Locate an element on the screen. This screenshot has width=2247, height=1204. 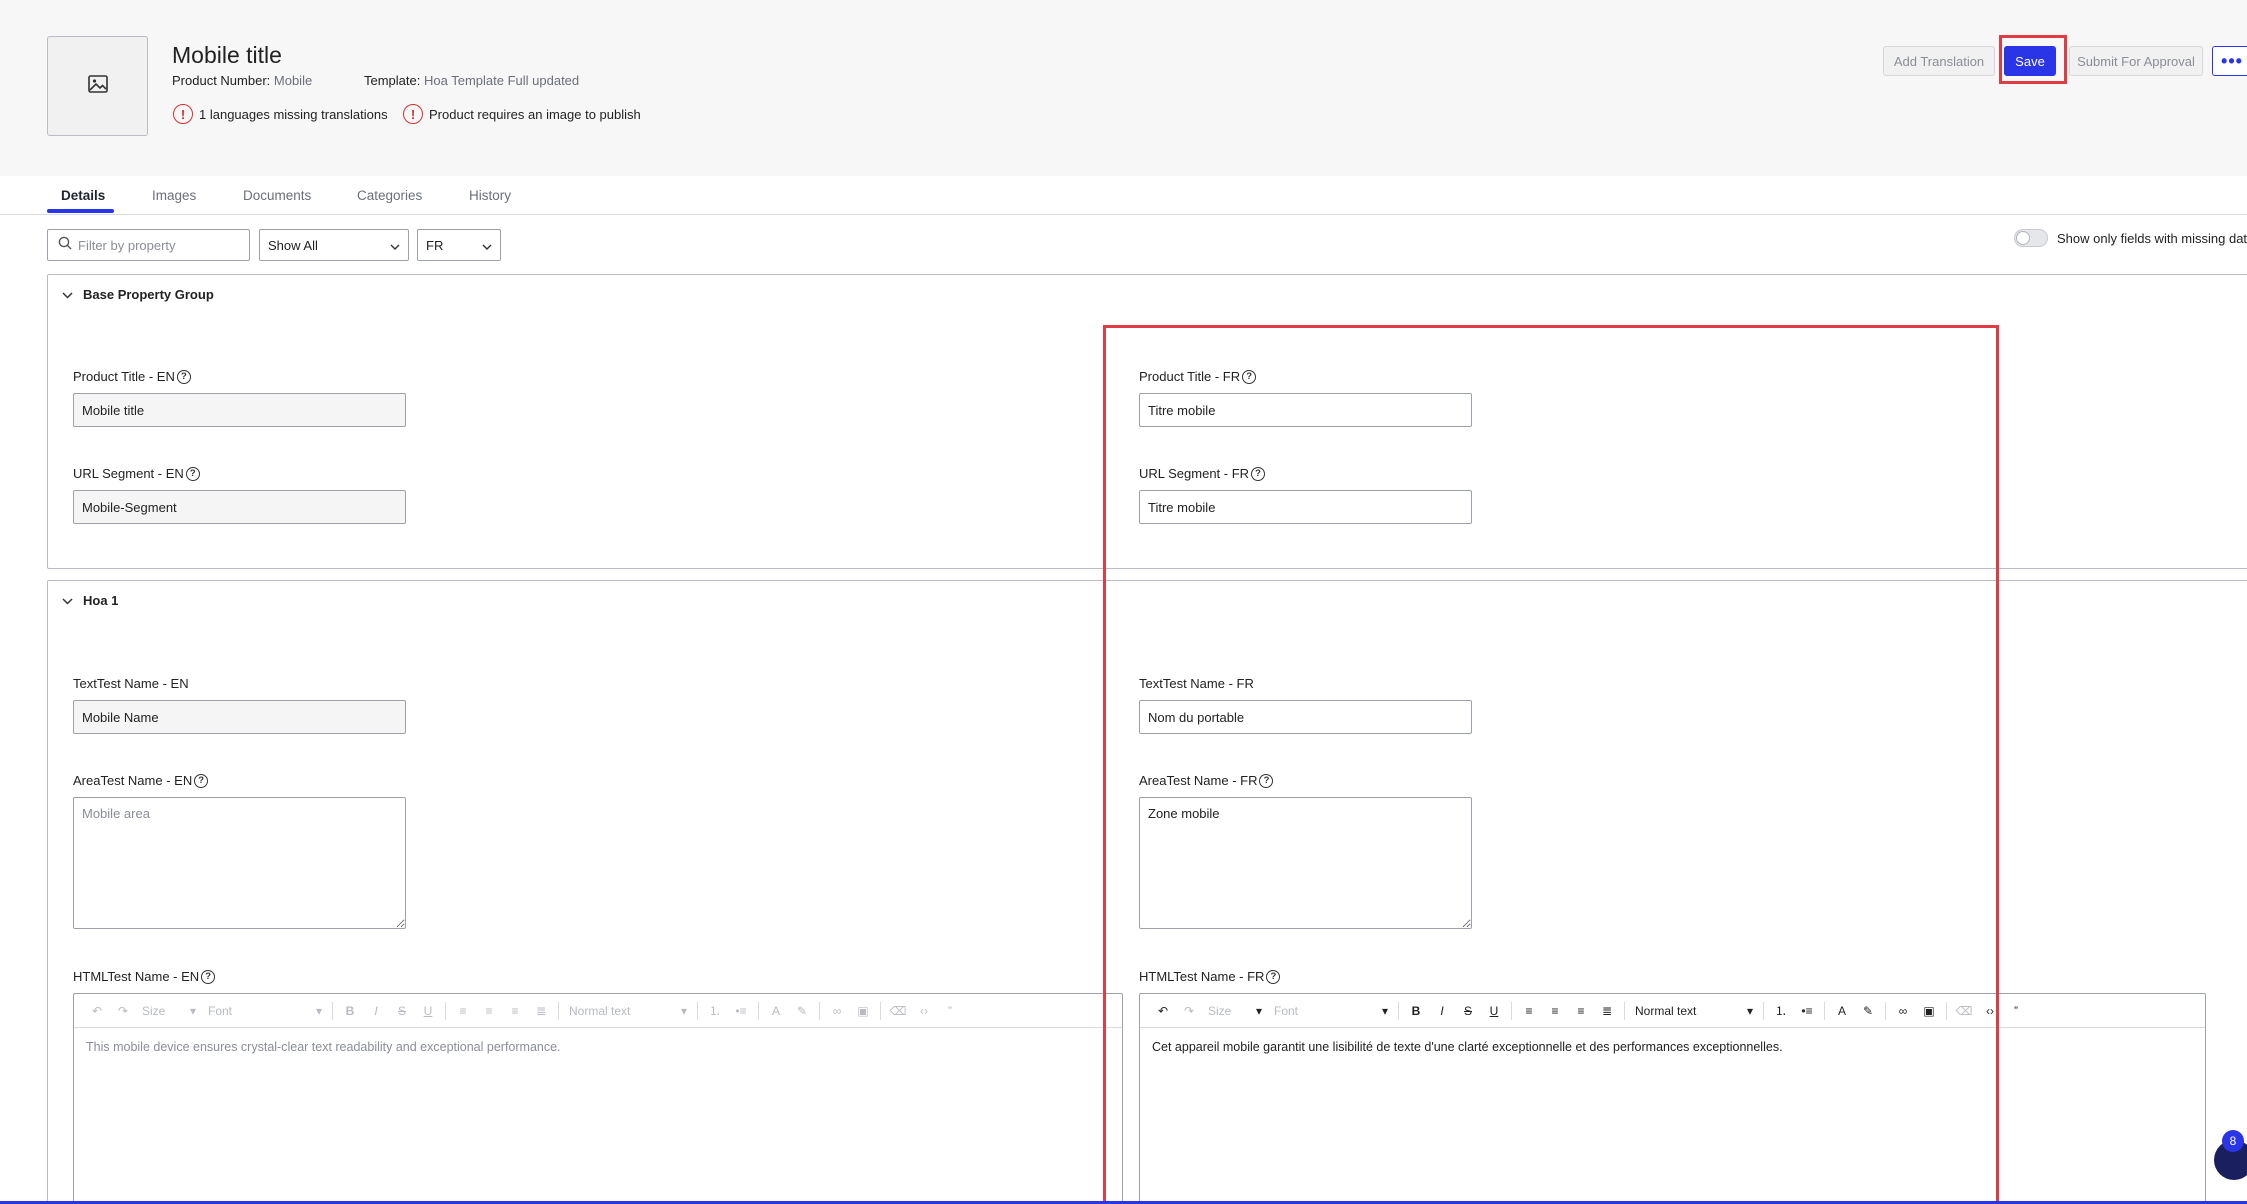
font-select: Font ▾ is located at coordinates (265, 1011).